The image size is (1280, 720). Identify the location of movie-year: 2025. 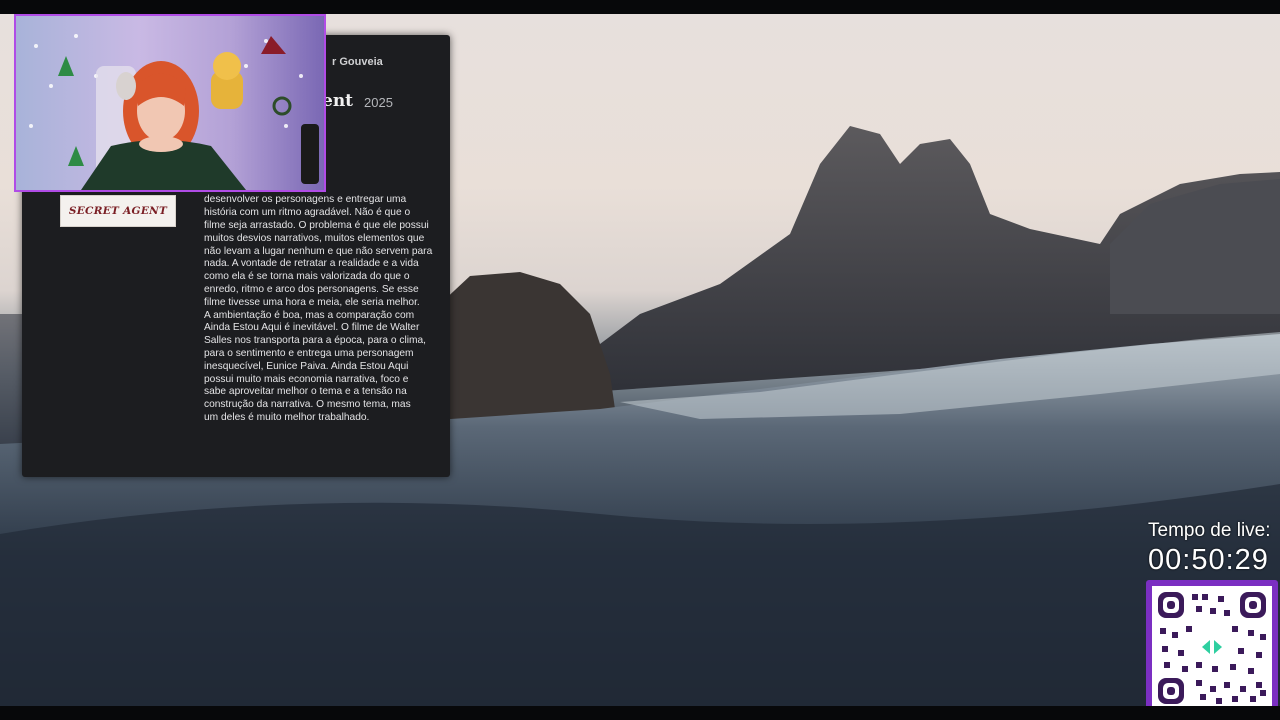
(378, 102).